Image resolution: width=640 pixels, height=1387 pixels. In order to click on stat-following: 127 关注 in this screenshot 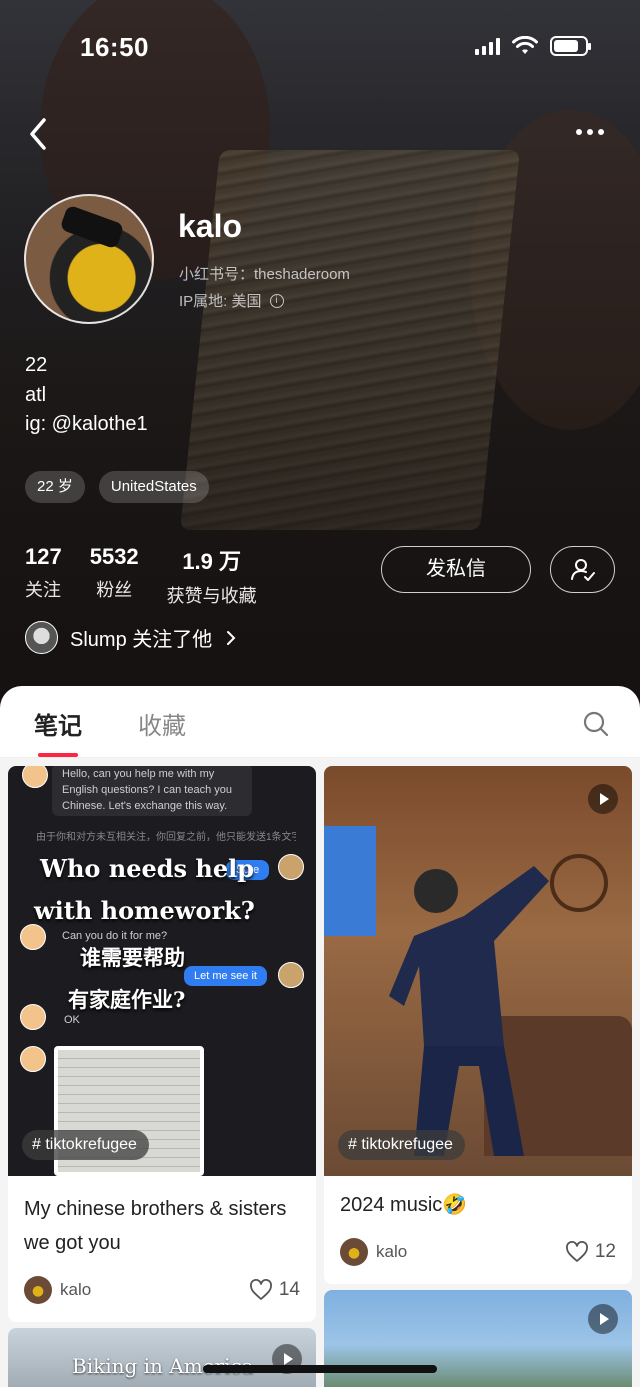, I will do `click(43, 576)`.